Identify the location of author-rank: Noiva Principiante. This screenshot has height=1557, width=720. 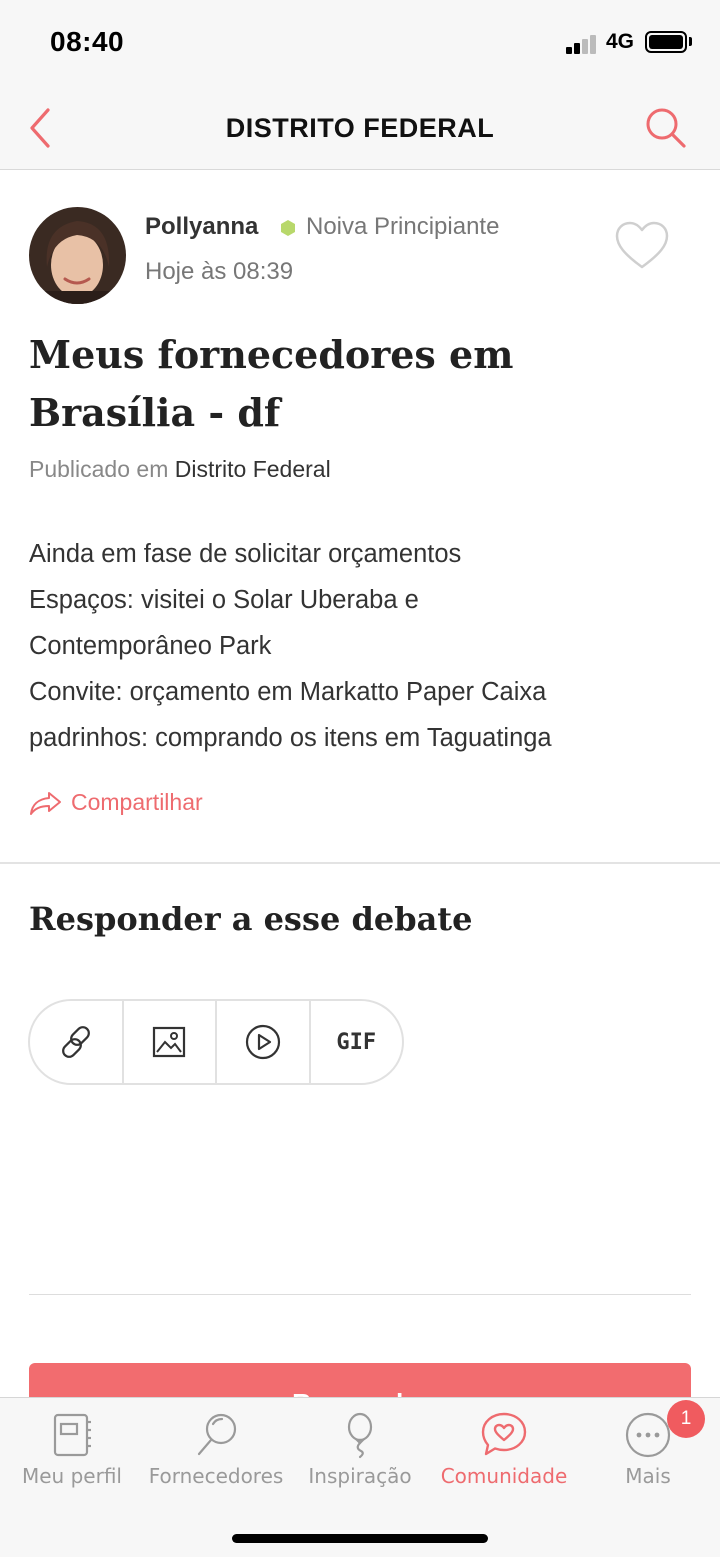
(389, 227).